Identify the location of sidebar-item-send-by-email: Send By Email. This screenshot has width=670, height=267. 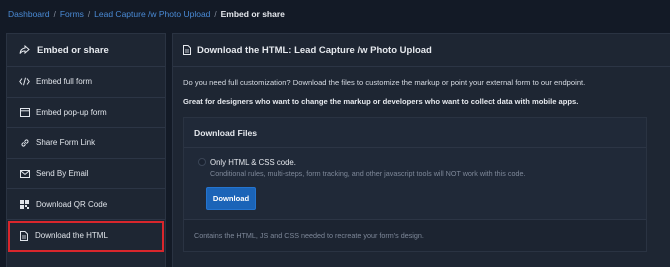
(86, 174).